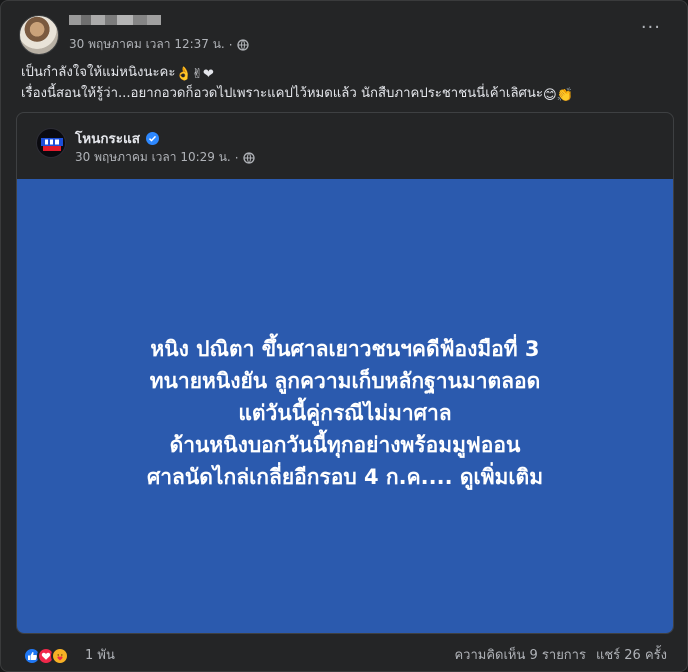  What do you see at coordinates (558, 95) in the screenshot?
I see `caption-emojis-2: 😊👏` at bounding box center [558, 95].